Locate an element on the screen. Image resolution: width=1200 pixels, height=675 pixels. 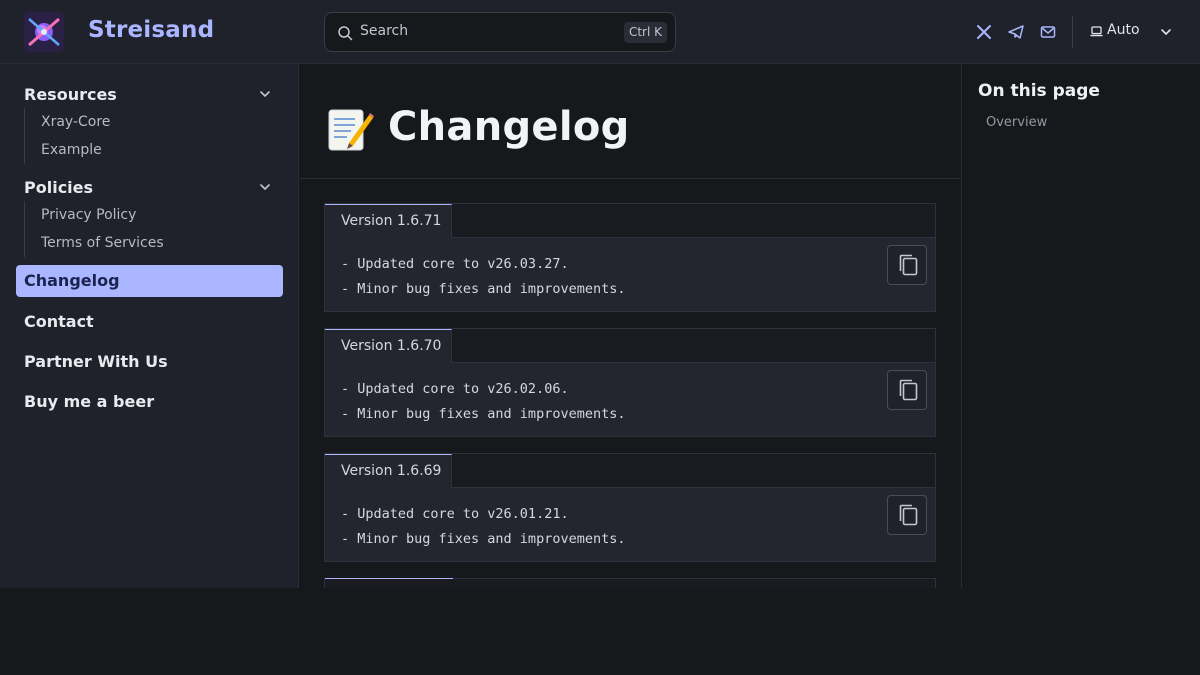
search-placeholder: Search is located at coordinates (384, 31).